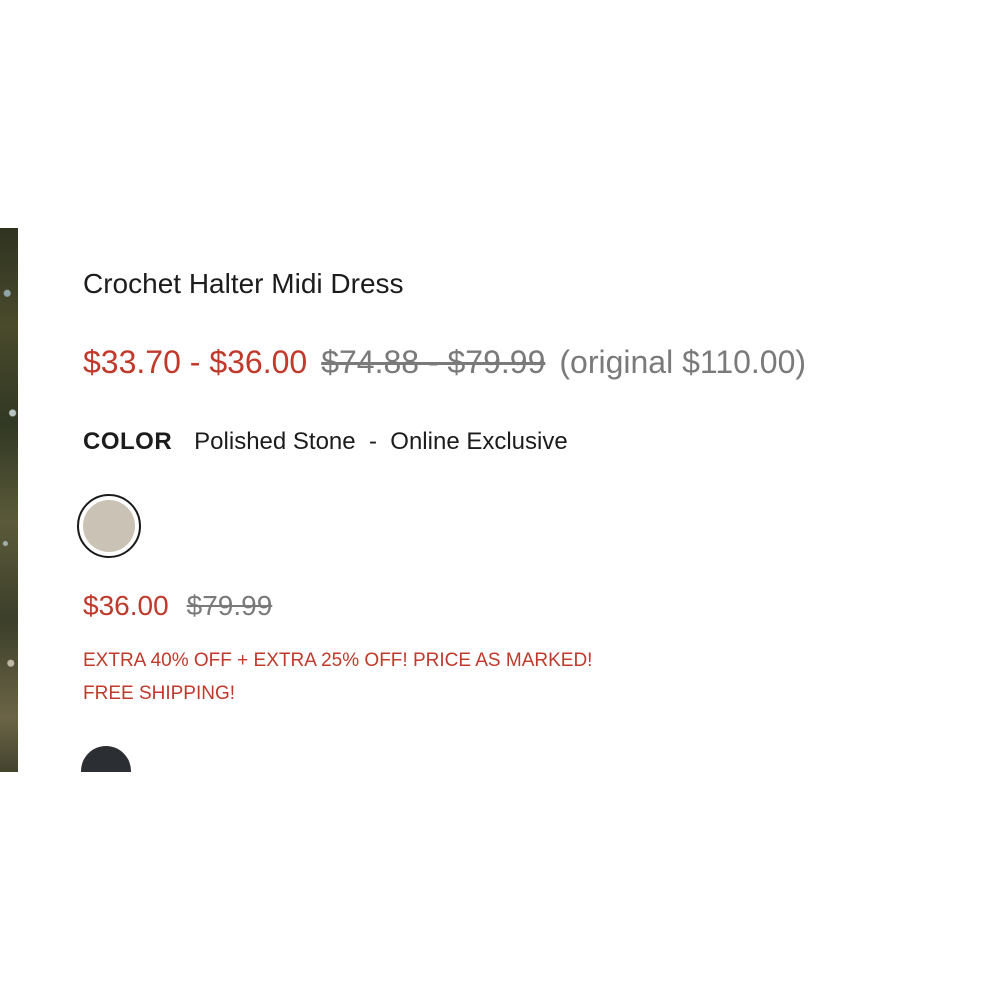 This screenshot has height=1000, width=1000. What do you see at coordinates (159, 693) in the screenshot?
I see `promo-text-shipping: FREE SHIPPING!` at bounding box center [159, 693].